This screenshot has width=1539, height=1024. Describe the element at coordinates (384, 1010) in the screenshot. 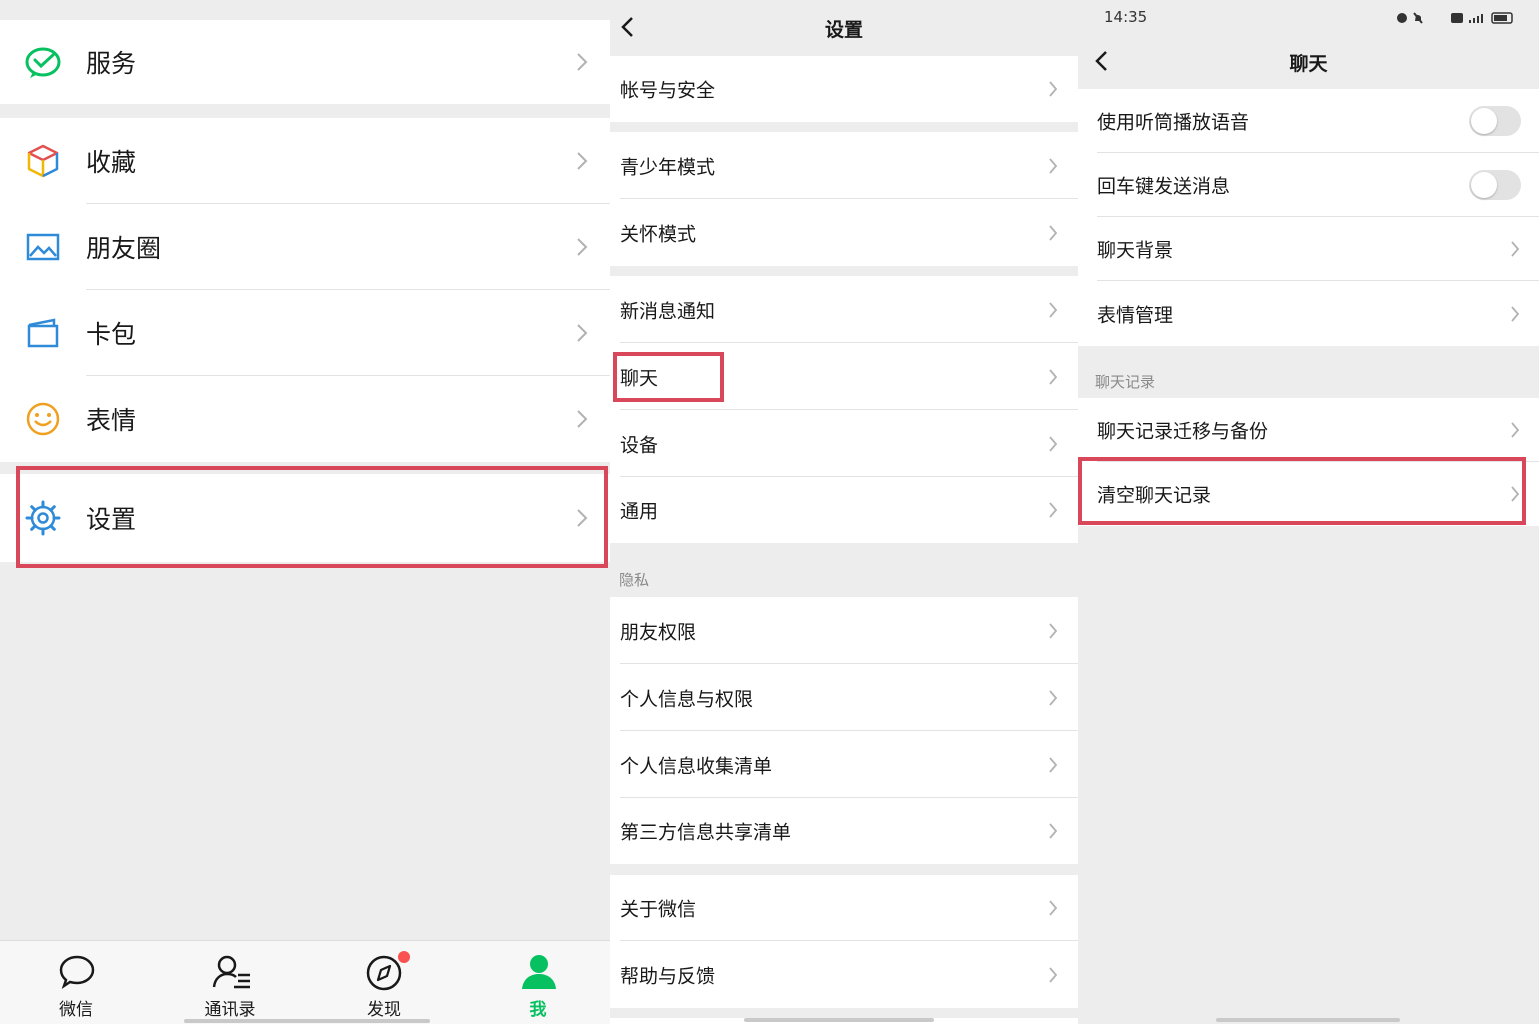

I see `tab-label: 发现` at that location.